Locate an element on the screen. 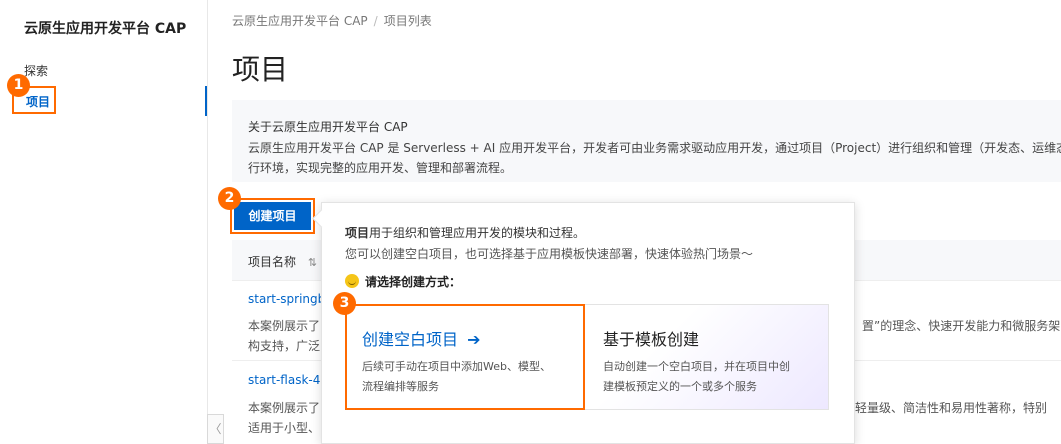 The image size is (1061, 444). option-desc: 后续可手动在项目中添加Web、模型、 is located at coordinates (456, 366).